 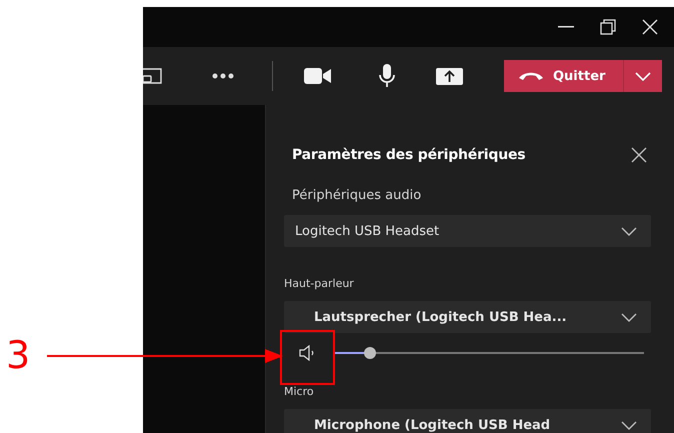 What do you see at coordinates (531, 76) in the screenshot?
I see `phone-hangup-icon` at bounding box center [531, 76].